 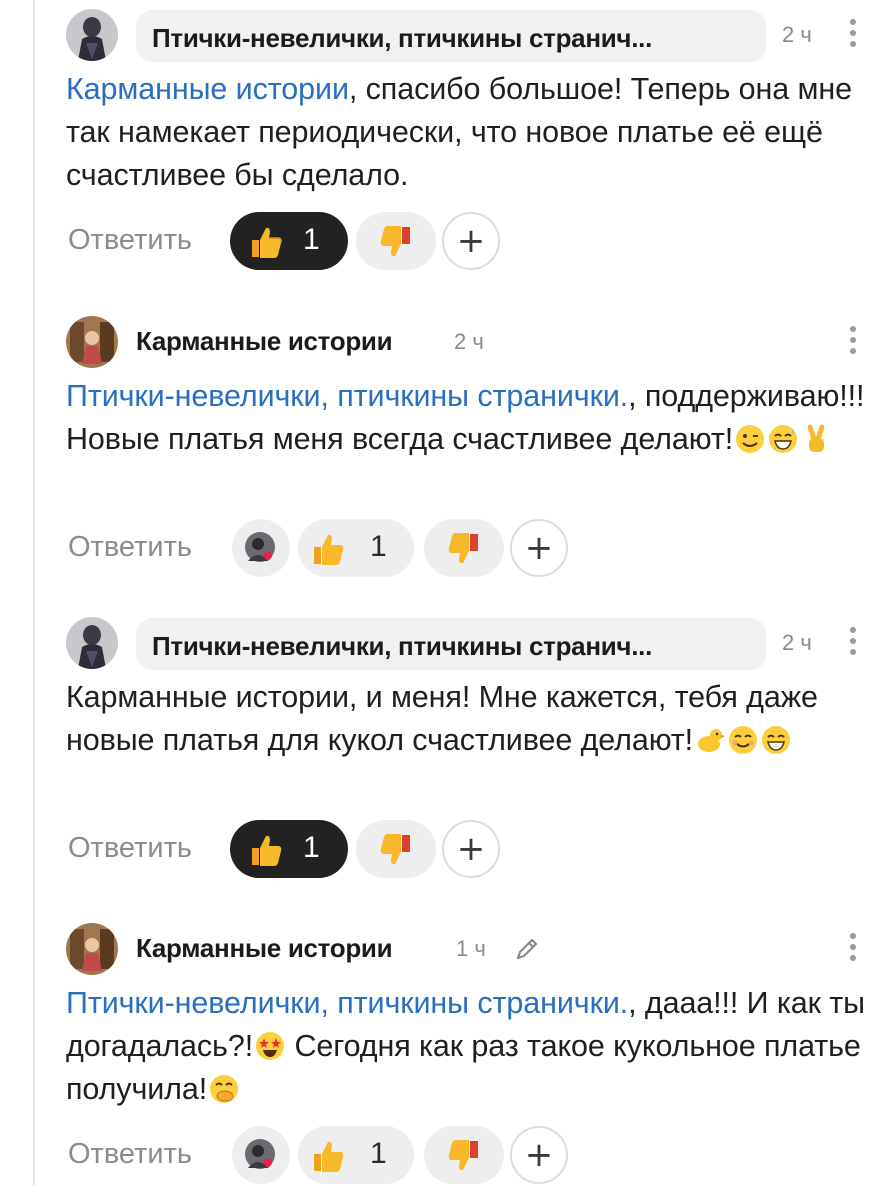 What do you see at coordinates (783, 439) in the screenshot?
I see `grin-sweat-face-icon` at bounding box center [783, 439].